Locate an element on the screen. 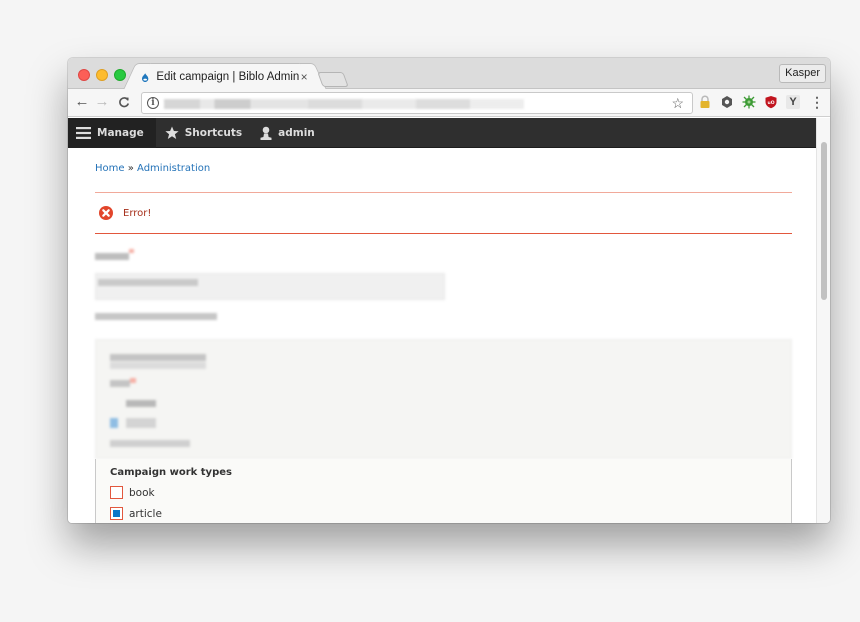  checkbox-label: article is located at coordinates (145, 513).